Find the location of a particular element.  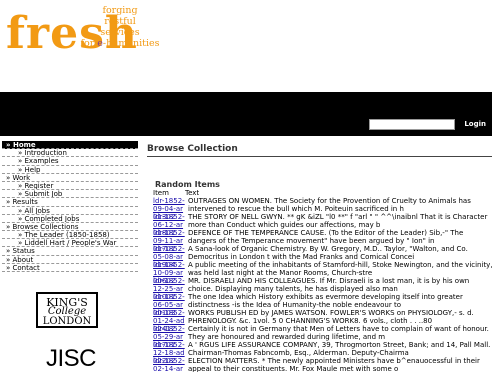

logo-tagline-prefix: for is located at coordinates (89, 43).